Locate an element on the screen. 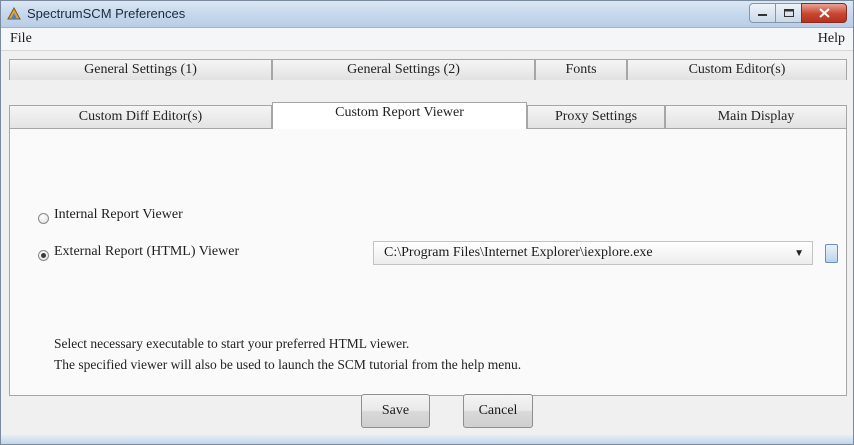 The image size is (854, 445). external-viewer-radio is located at coordinates (43, 255).